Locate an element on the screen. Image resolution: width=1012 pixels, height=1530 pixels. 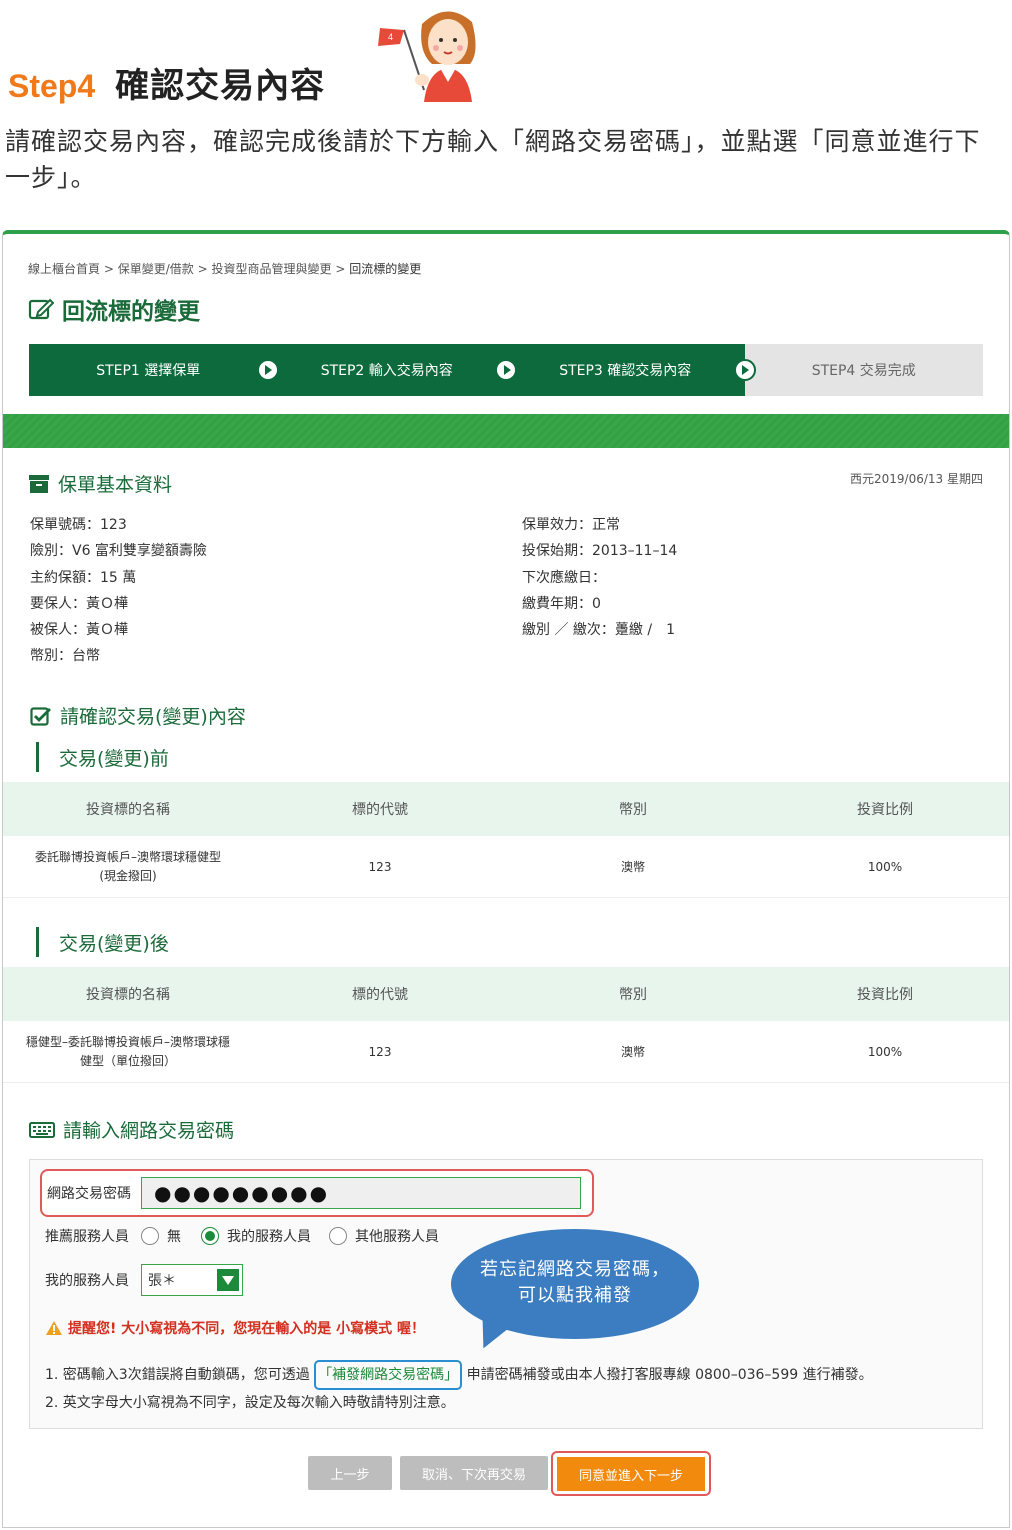
sales-label: 我的服務人員 is located at coordinates (87, 1281).